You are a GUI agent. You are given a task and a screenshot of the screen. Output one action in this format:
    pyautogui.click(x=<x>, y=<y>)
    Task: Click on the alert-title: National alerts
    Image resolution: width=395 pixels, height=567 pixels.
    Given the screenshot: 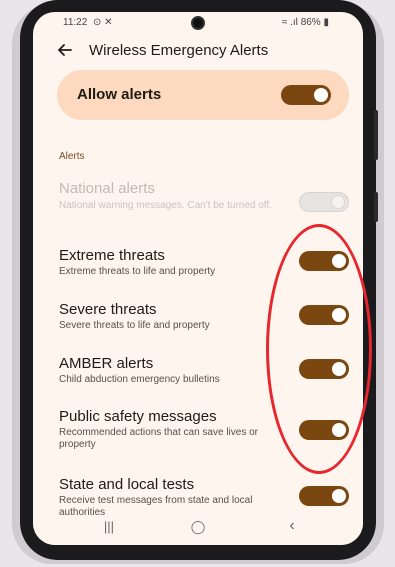 What is the action you would take?
    pyautogui.click(x=107, y=188)
    